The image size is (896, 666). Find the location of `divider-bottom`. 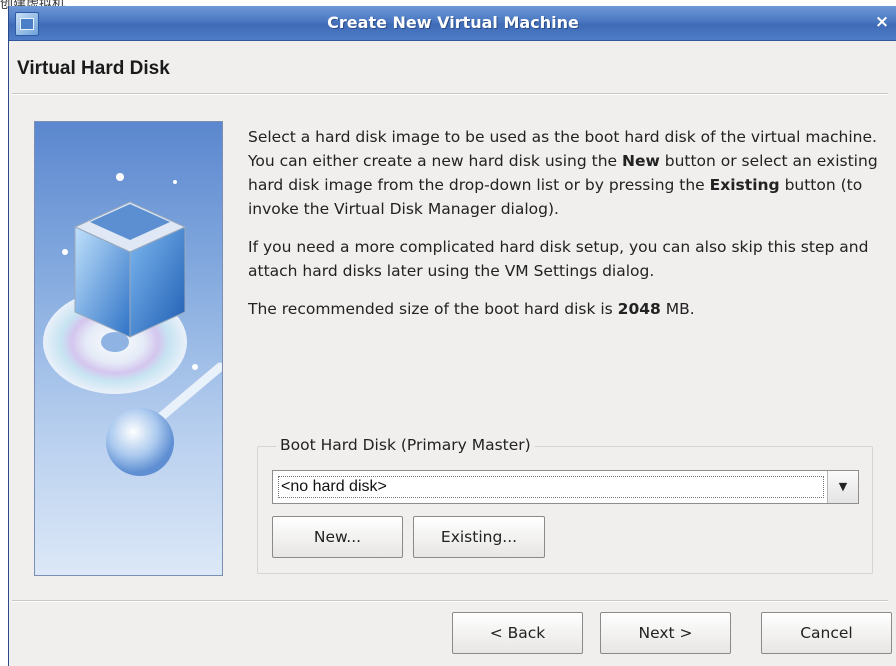

divider-bottom is located at coordinates (450, 601).